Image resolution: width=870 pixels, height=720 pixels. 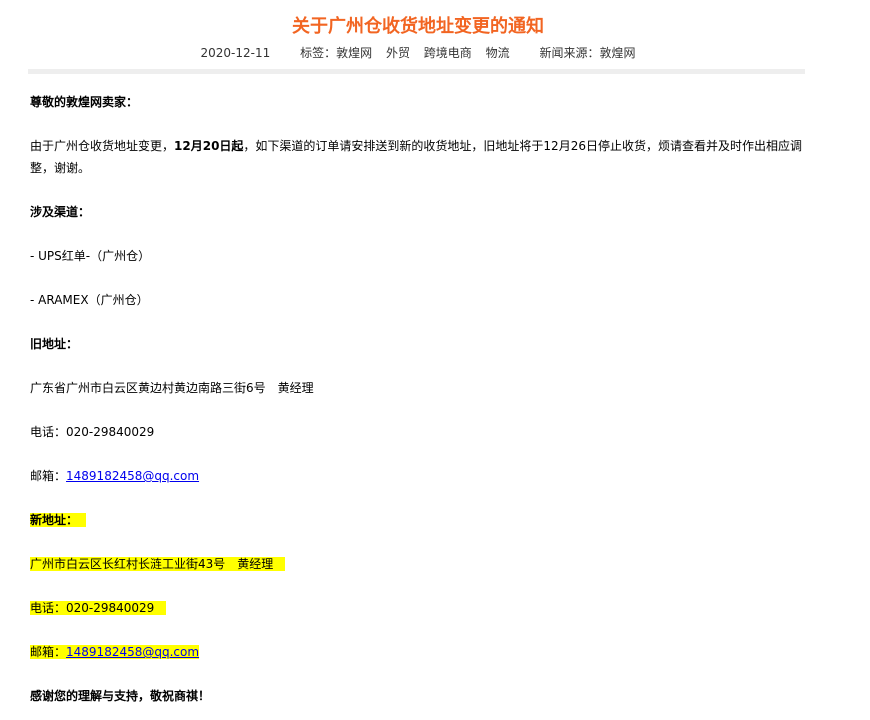 I want to click on effective-date: 12月20日起, so click(x=209, y=146).